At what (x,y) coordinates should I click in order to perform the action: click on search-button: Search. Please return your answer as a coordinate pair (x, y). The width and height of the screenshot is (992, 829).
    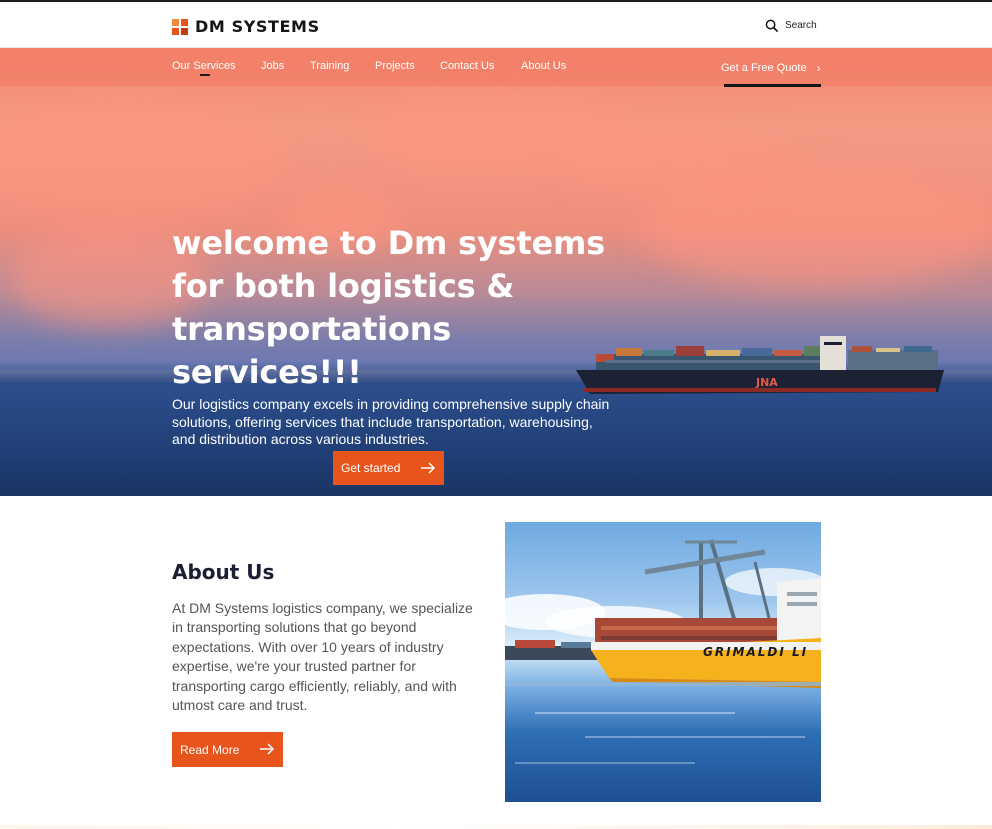
    Looking at the image, I should click on (791, 25).